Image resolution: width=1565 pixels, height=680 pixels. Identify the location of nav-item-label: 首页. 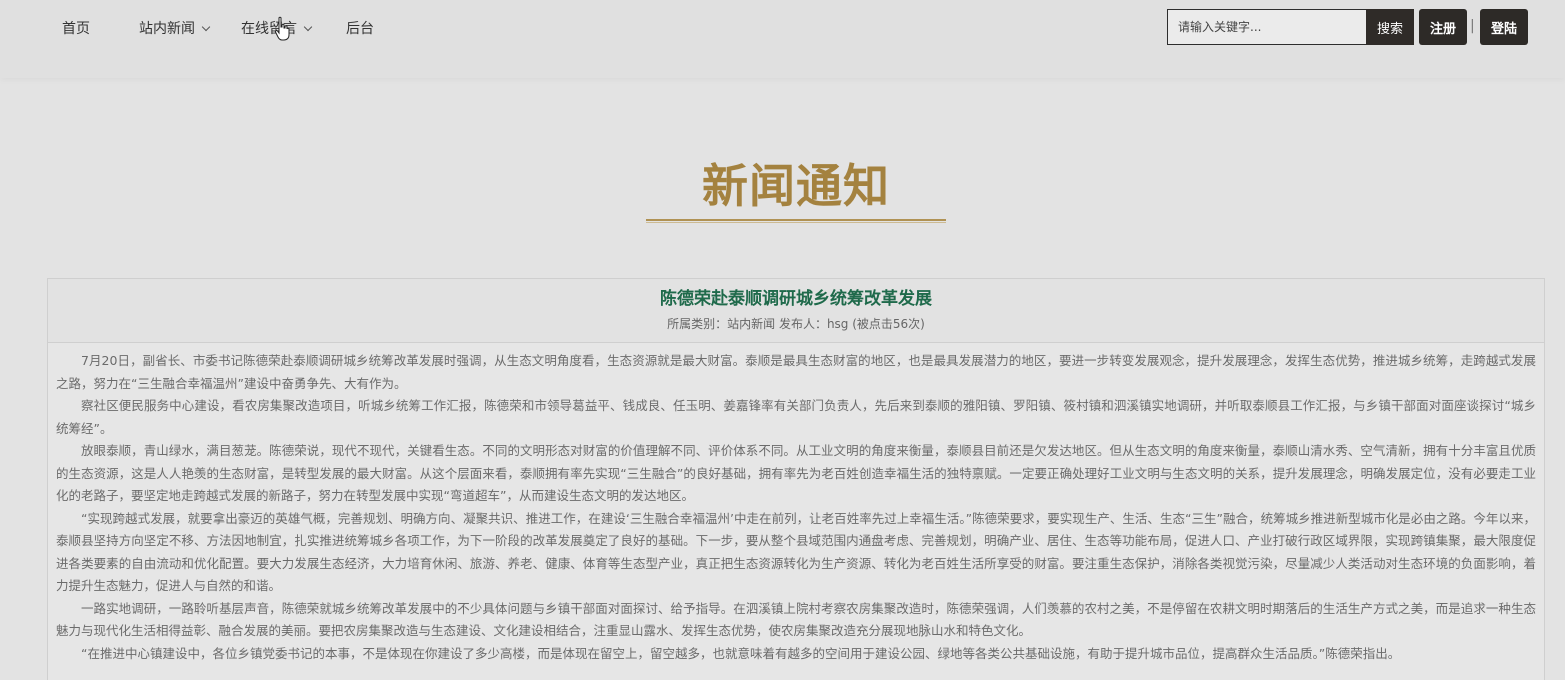
(76, 29).